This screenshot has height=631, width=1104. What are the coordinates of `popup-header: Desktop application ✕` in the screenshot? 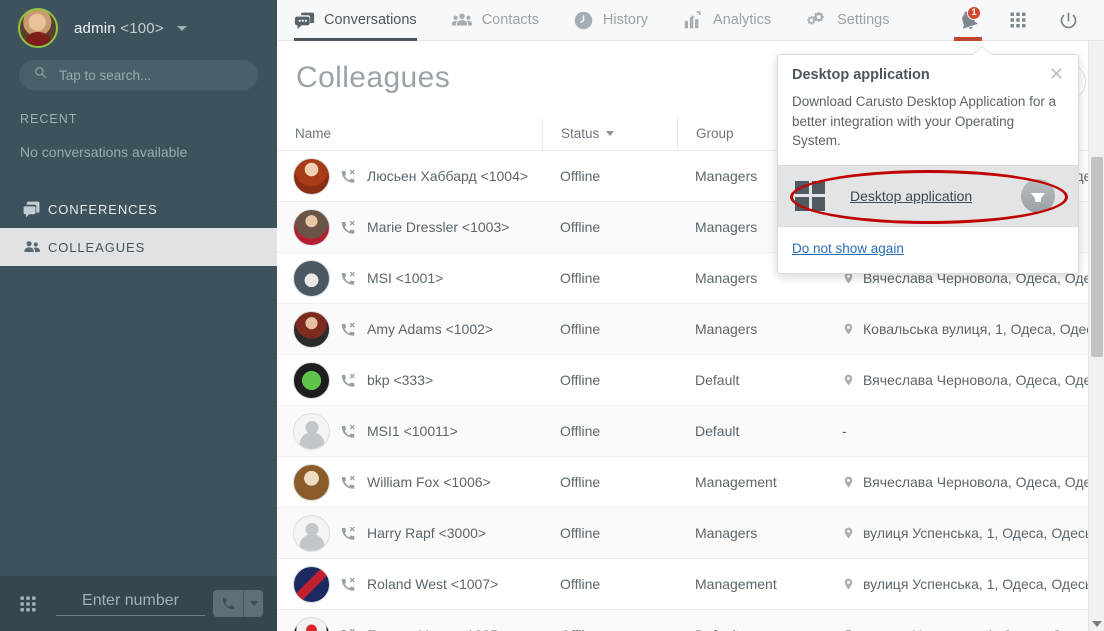 It's located at (928, 69).